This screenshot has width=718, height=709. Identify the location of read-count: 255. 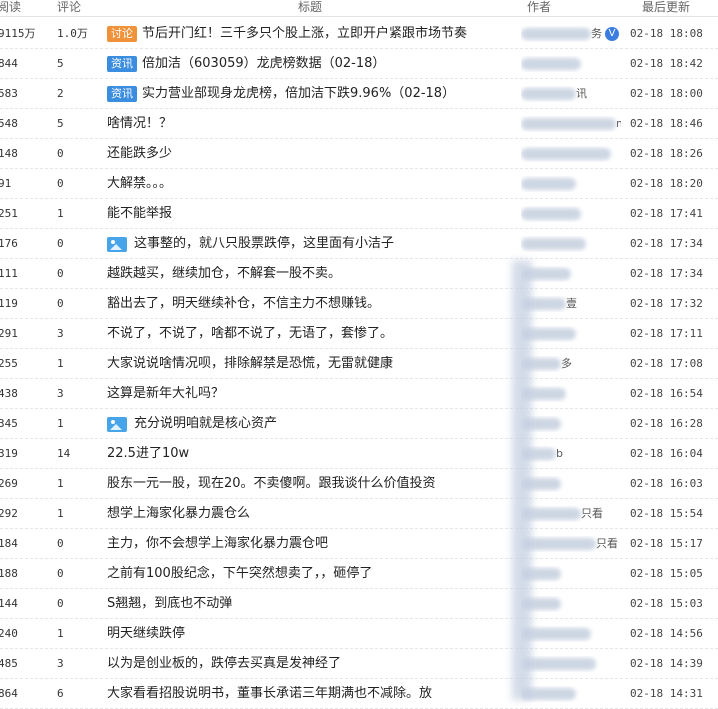
(9, 363).